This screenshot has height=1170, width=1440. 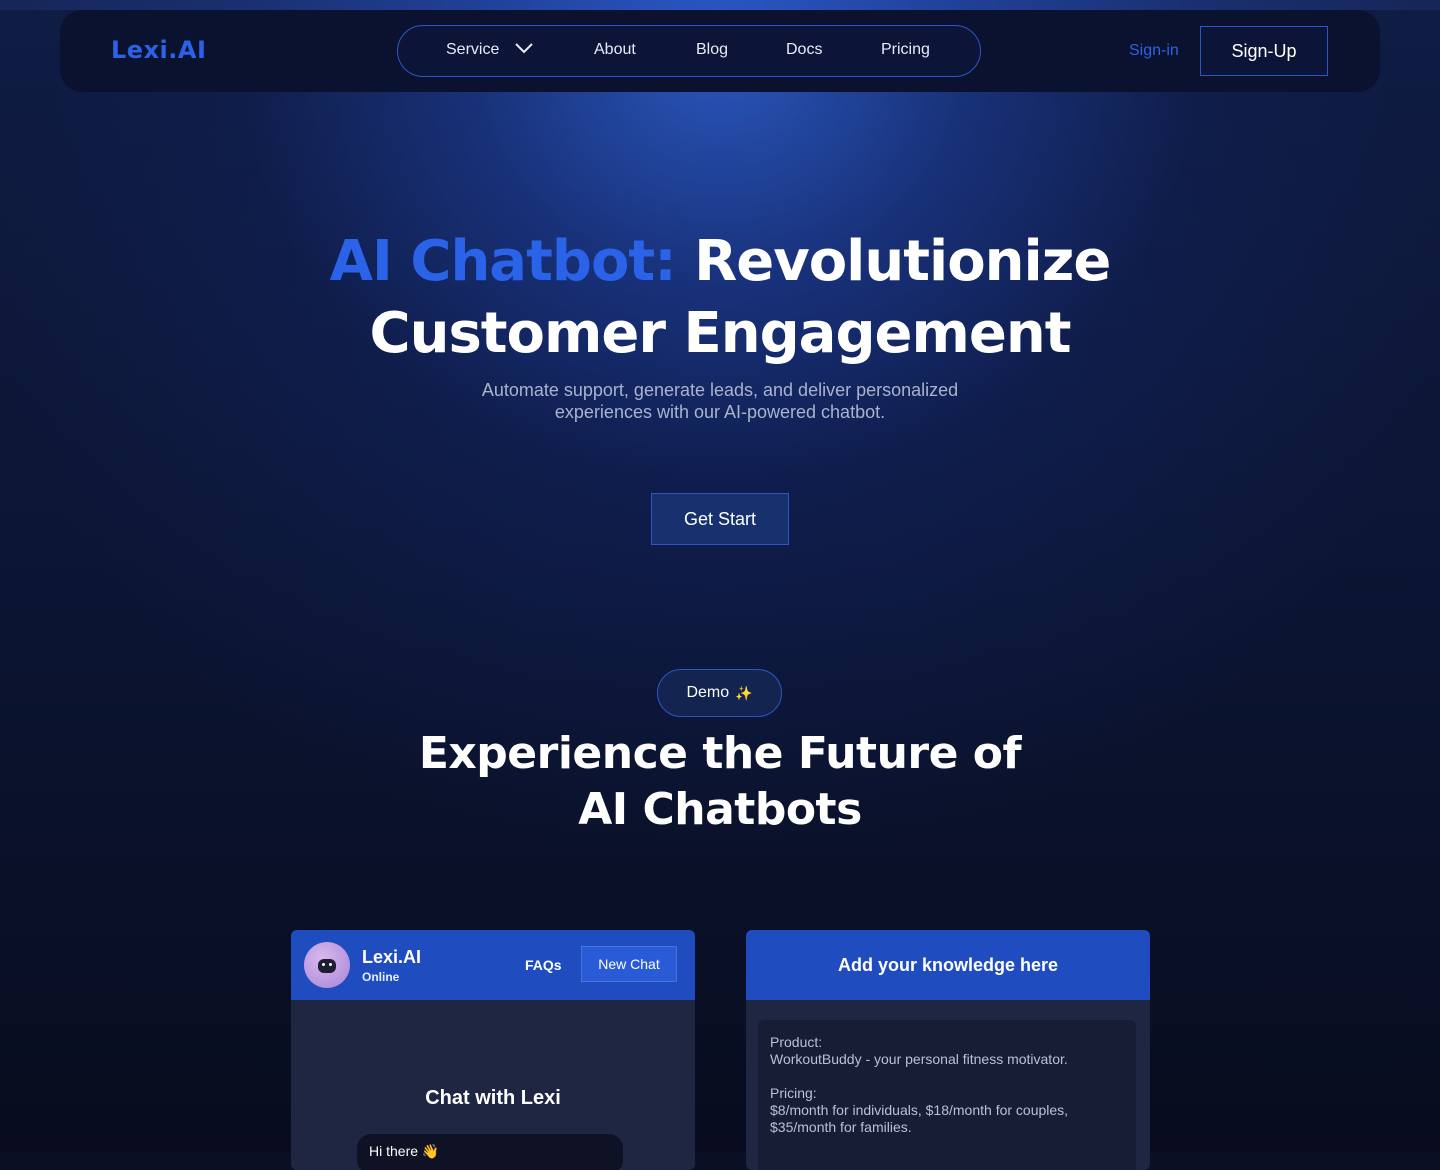 What do you see at coordinates (1154, 51) in the screenshot?
I see `sign-in-link: Sign-in` at bounding box center [1154, 51].